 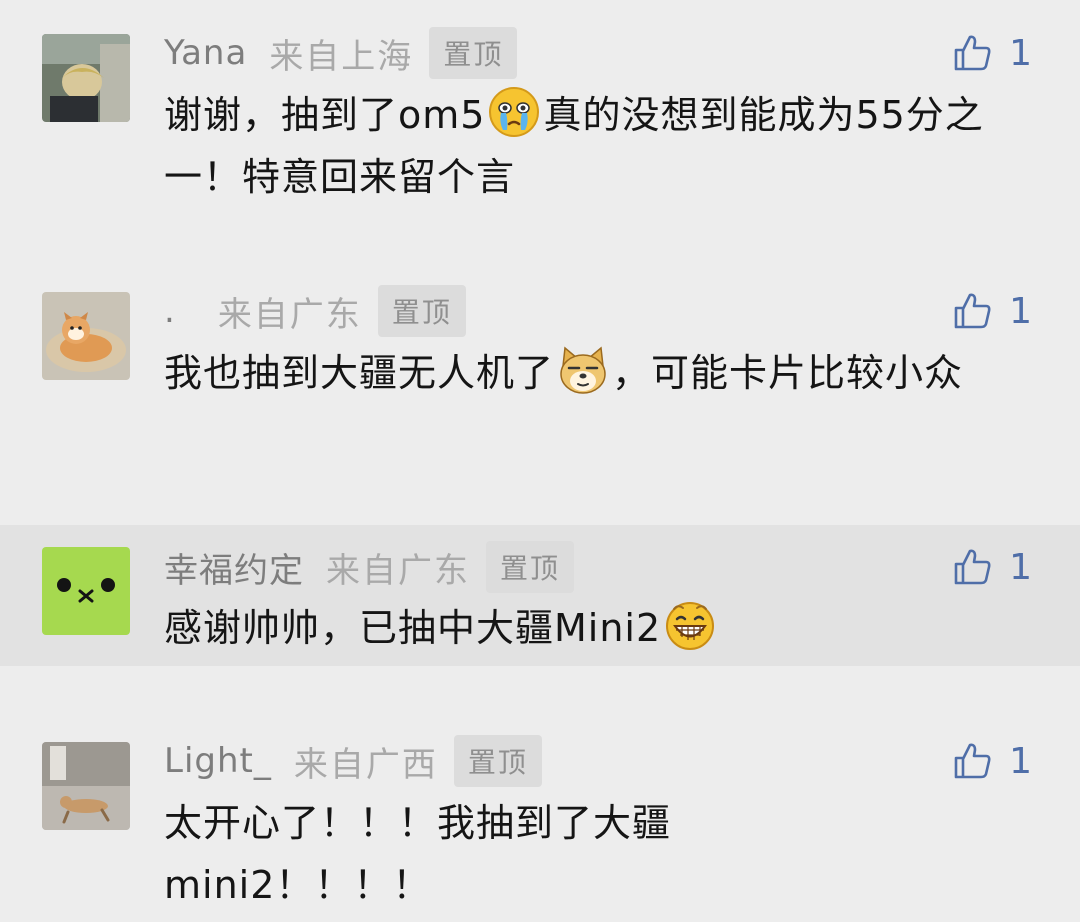 I want to click on comment-text-part: 我也抽到大疆无人机了, so click(x=359, y=373).